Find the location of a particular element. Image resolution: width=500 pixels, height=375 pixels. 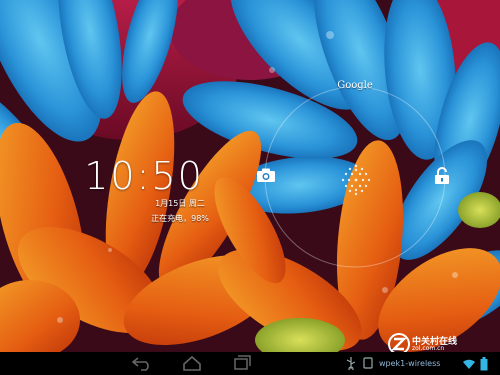

notification-area: wpek1-wireless is located at coordinates (392, 363).